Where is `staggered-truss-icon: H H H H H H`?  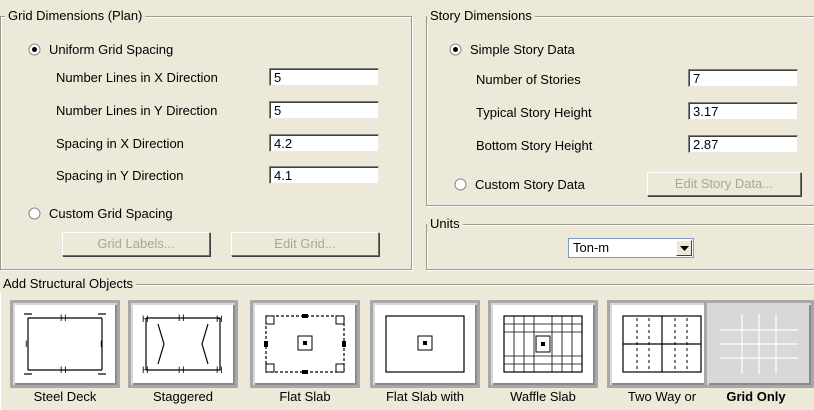
staggered-truss-icon: H H H H H H is located at coordinates (182, 344).